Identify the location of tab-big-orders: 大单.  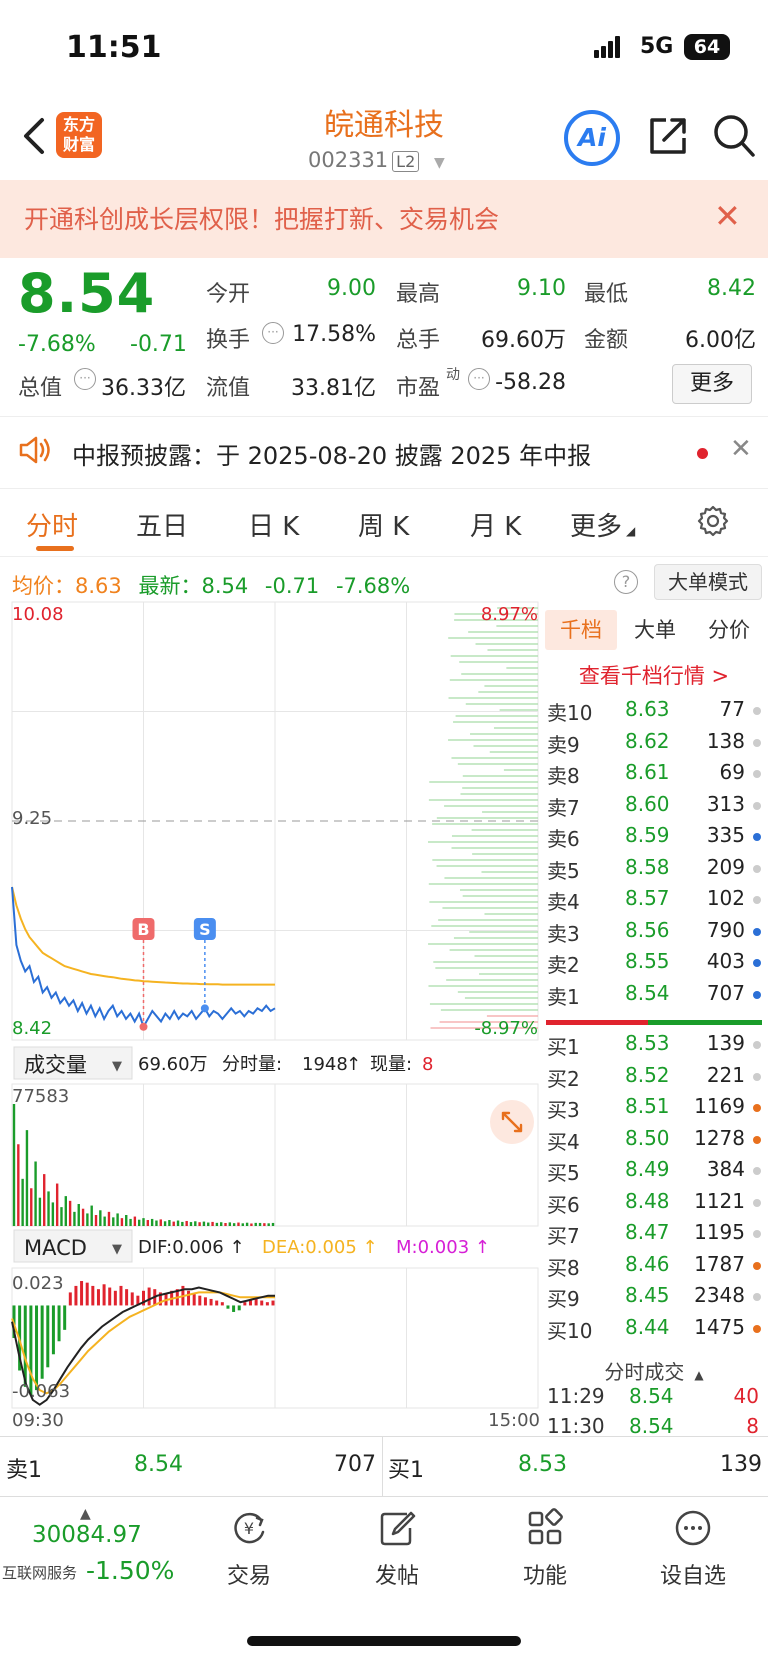
(655, 630).